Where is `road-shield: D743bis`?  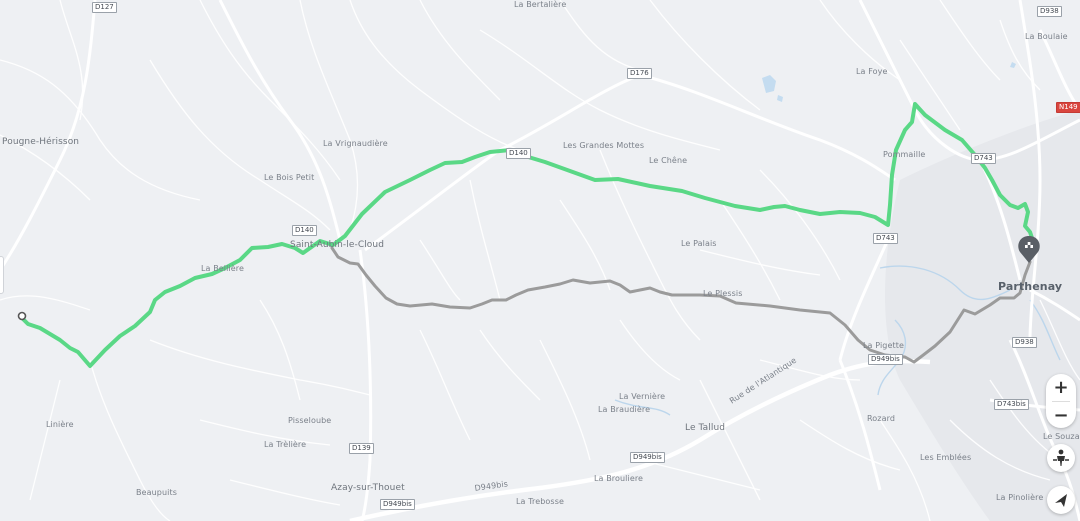 road-shield: D743bis is located at coordinates (1011, 404).